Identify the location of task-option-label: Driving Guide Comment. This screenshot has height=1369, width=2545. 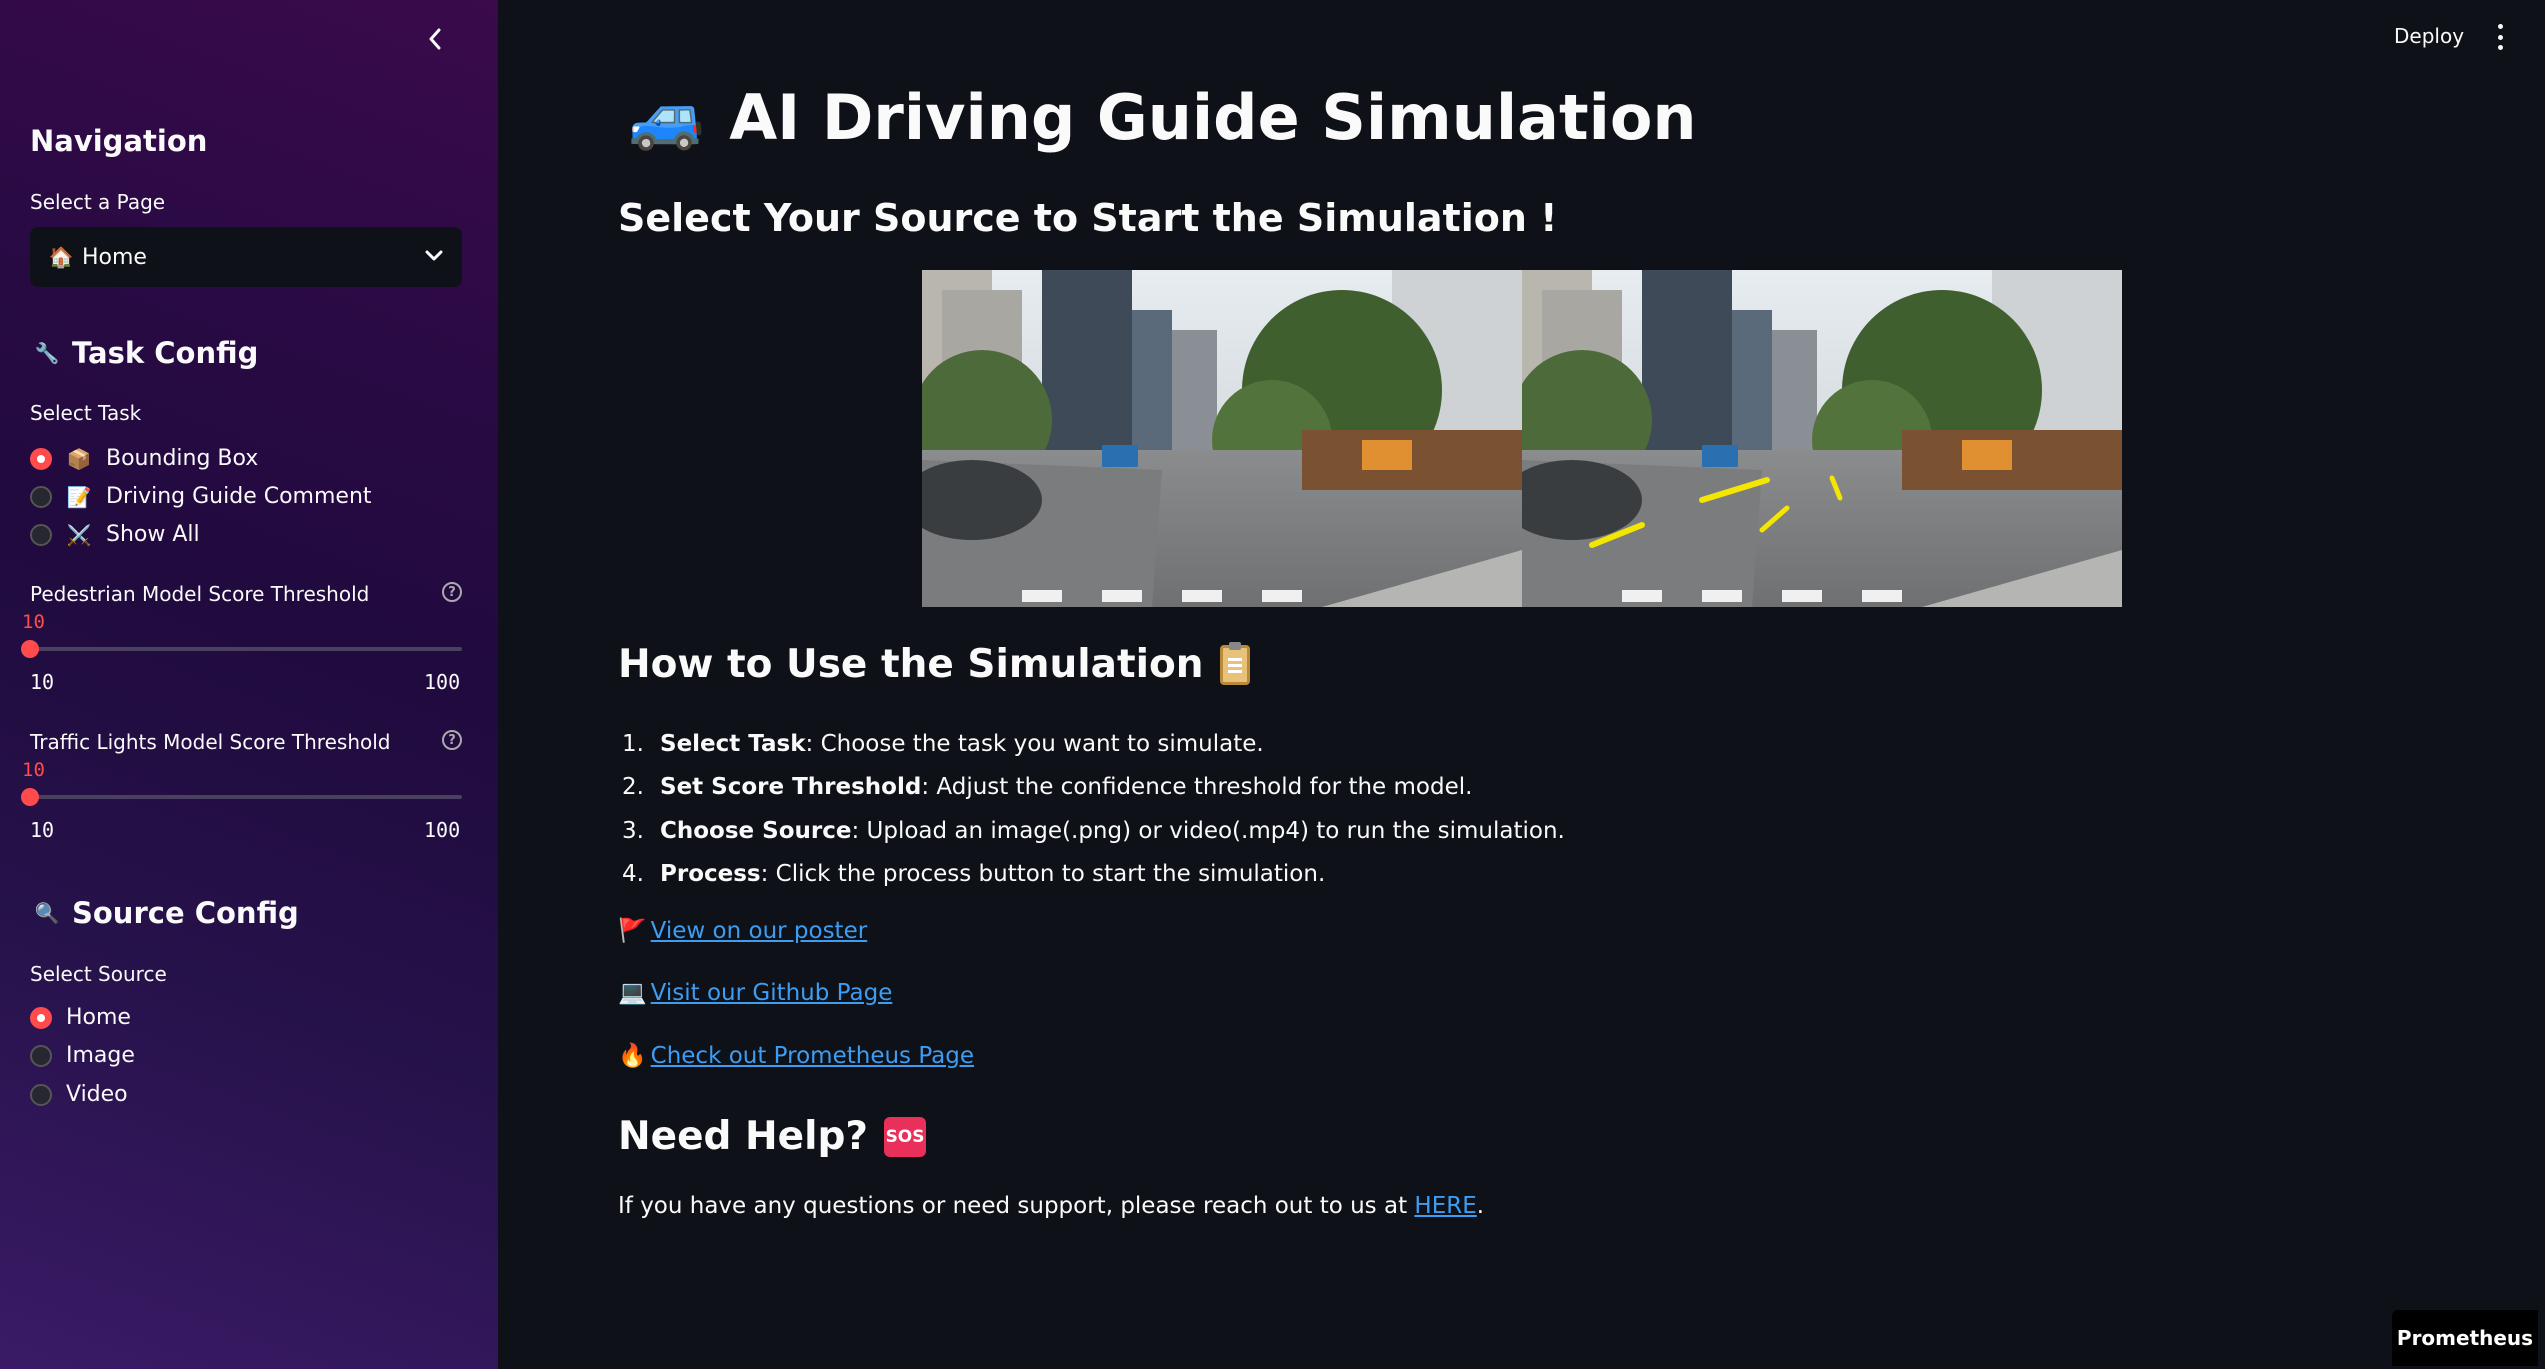
(239, 496).